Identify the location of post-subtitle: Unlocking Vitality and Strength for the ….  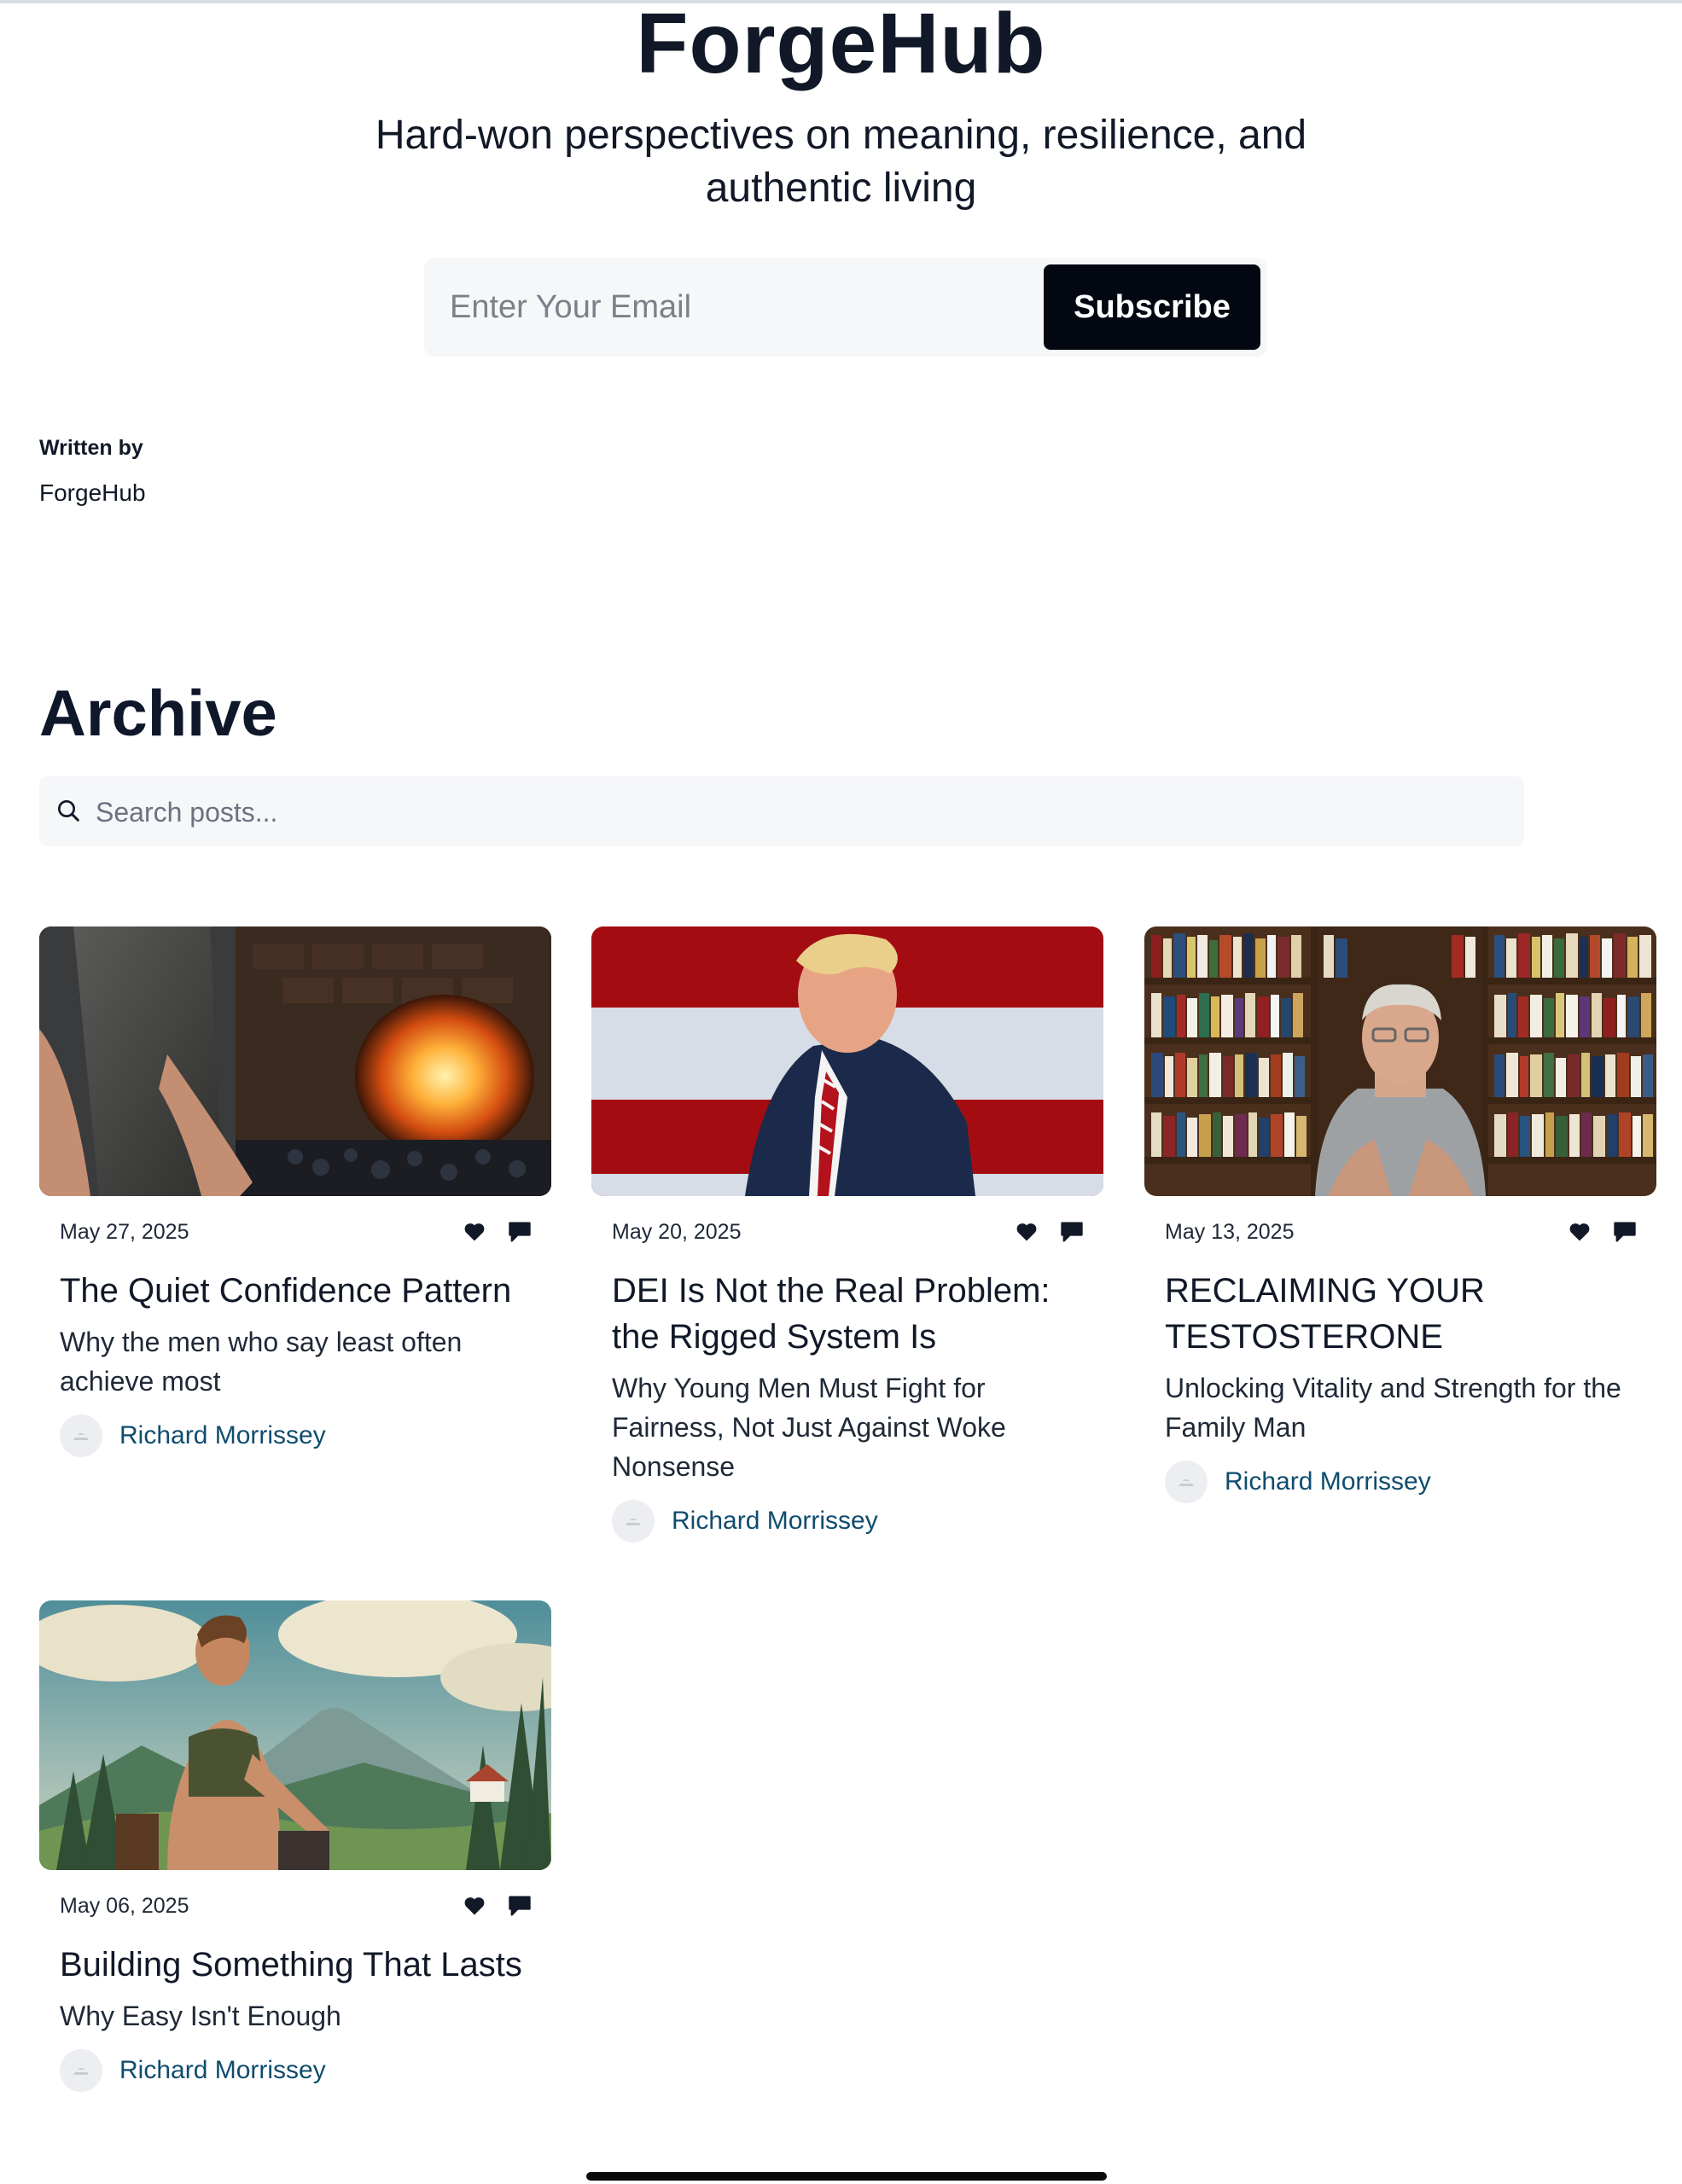
(1393, 1408).